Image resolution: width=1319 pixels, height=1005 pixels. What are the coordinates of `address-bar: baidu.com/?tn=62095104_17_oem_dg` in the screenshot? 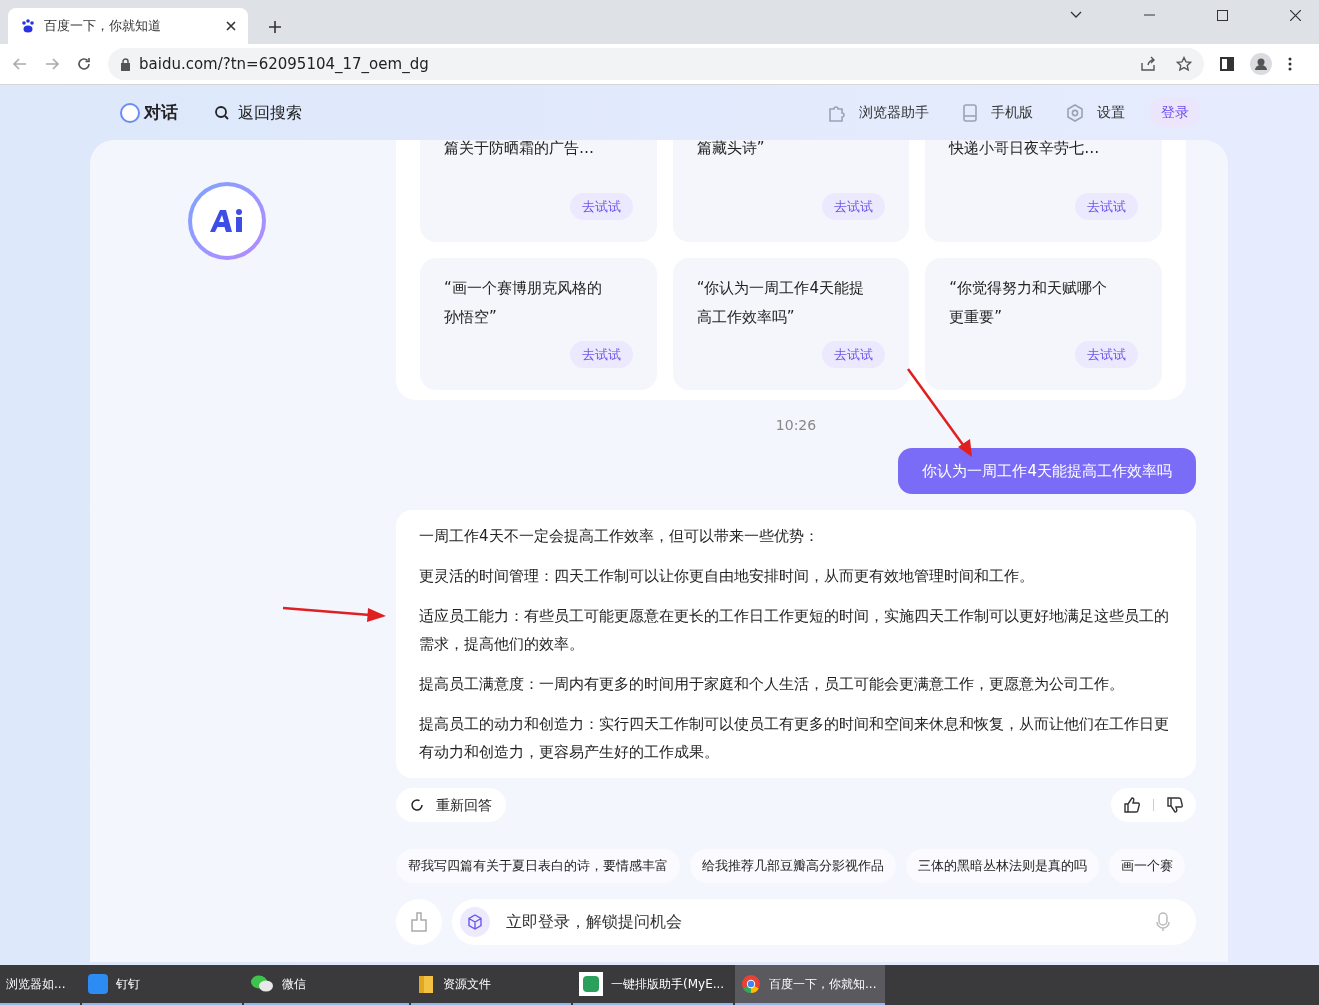 It's located at (656, 64).